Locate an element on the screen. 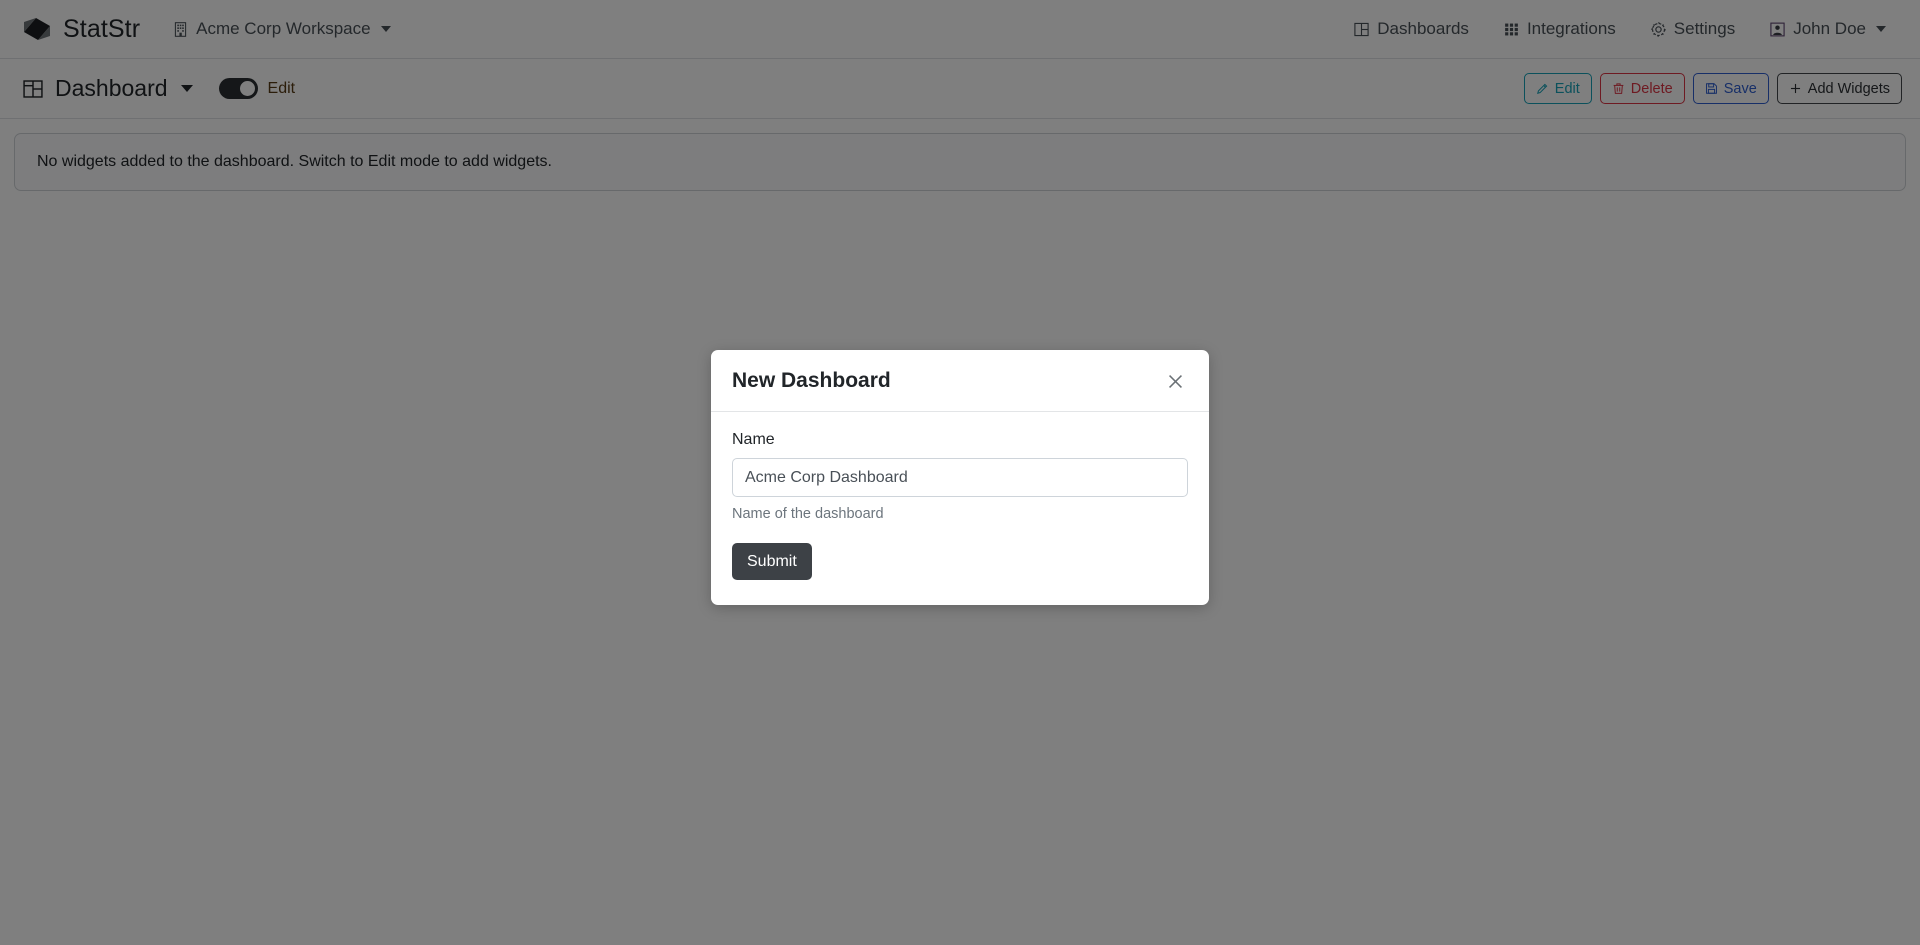 This screenshot has width=1920, height=945. close-icon is located at coordinates (1175, 381).